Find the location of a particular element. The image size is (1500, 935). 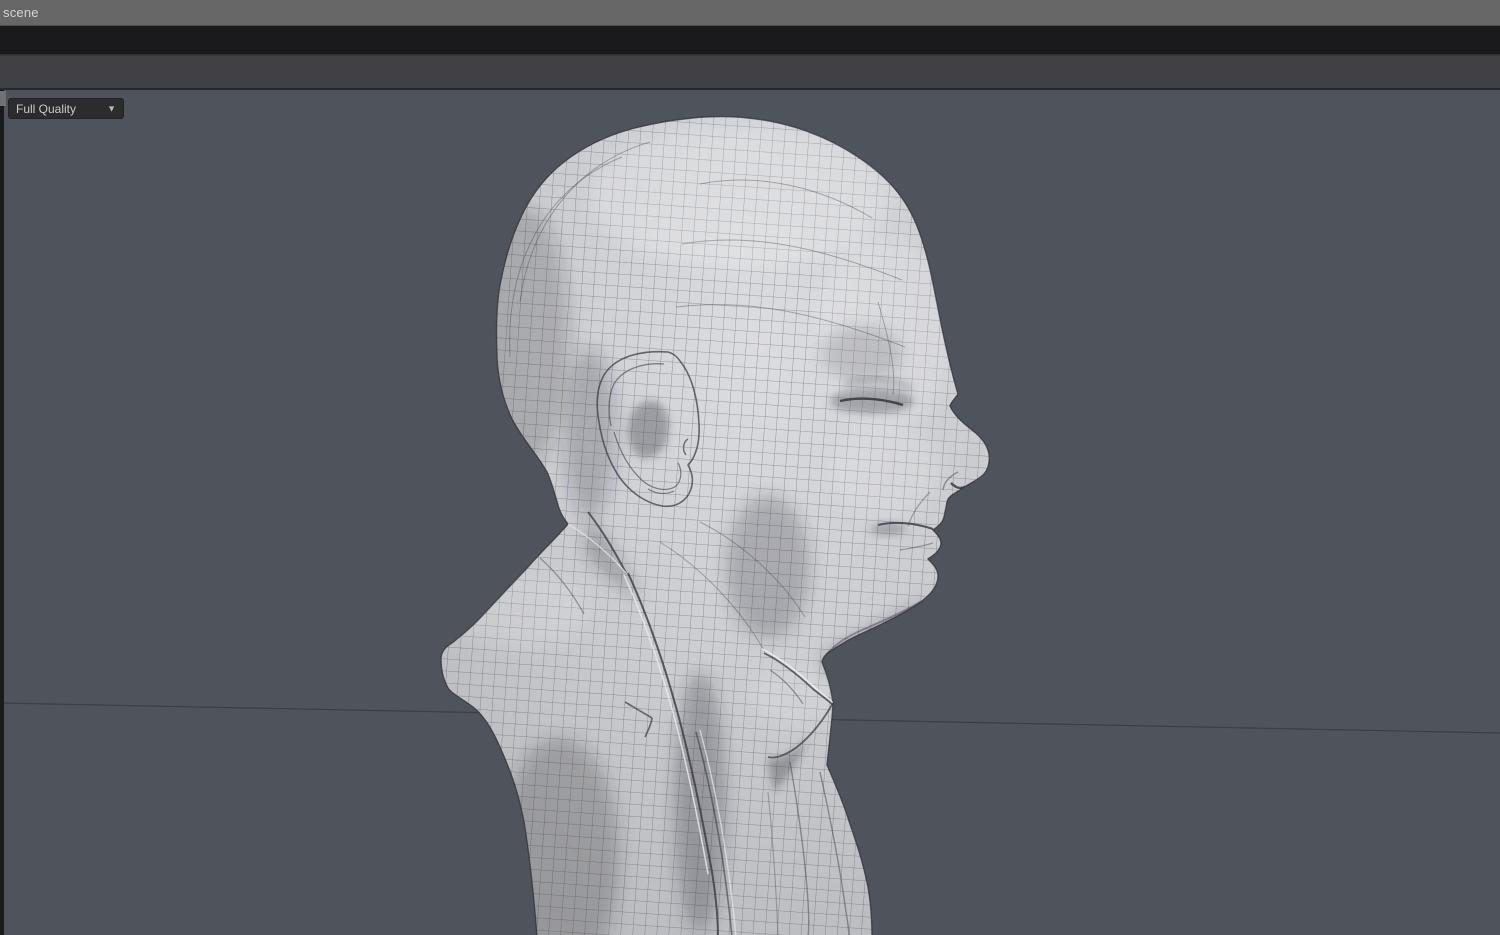

menu-bar-empty is located at coordinates (750, 40).